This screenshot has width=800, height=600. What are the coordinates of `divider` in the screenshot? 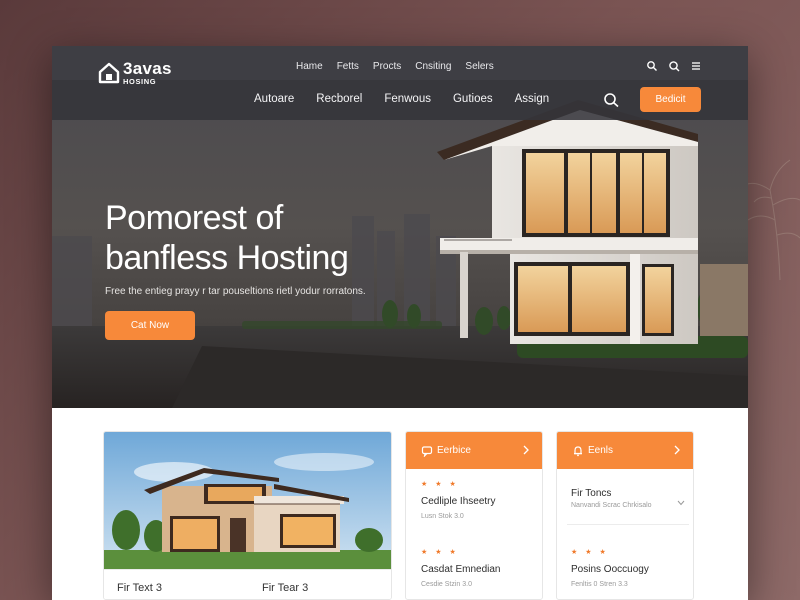 It's located at (628, 524).